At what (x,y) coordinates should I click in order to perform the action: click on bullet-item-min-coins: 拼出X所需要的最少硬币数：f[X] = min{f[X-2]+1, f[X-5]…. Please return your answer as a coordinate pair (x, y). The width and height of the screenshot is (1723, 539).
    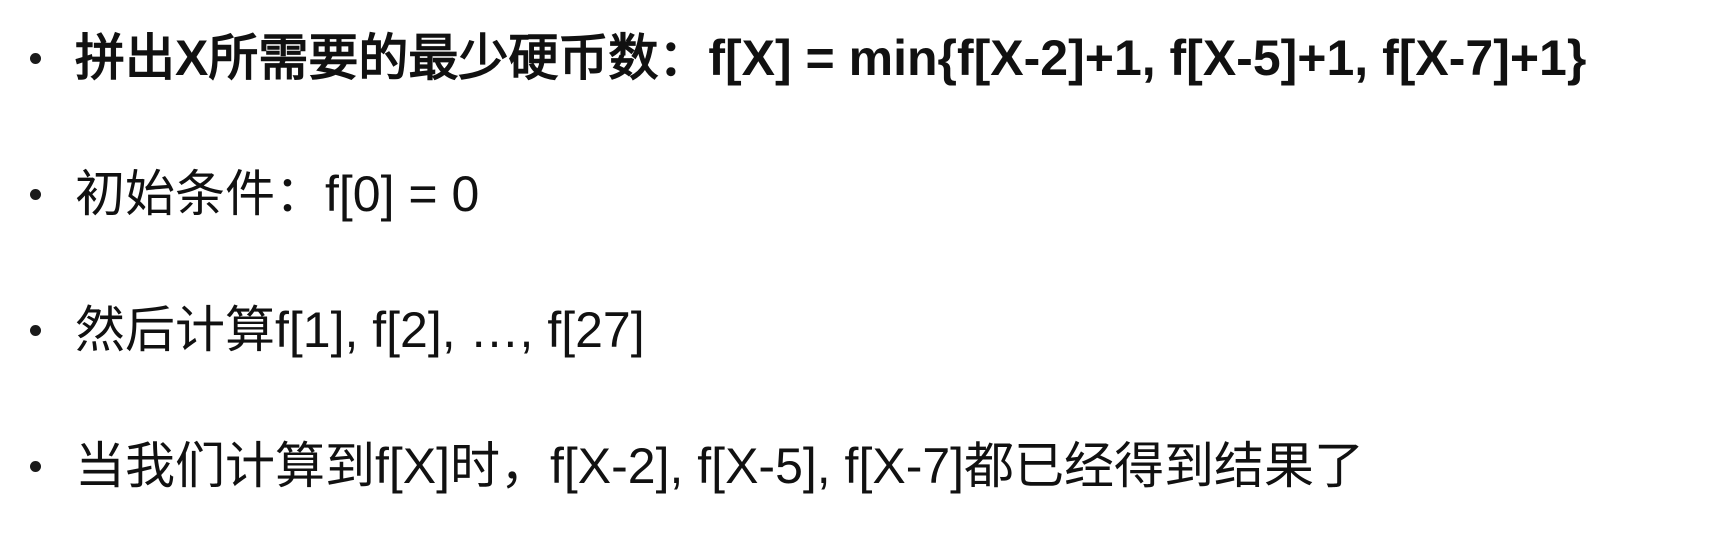
    Looking at the image, I should click on (808, 58).